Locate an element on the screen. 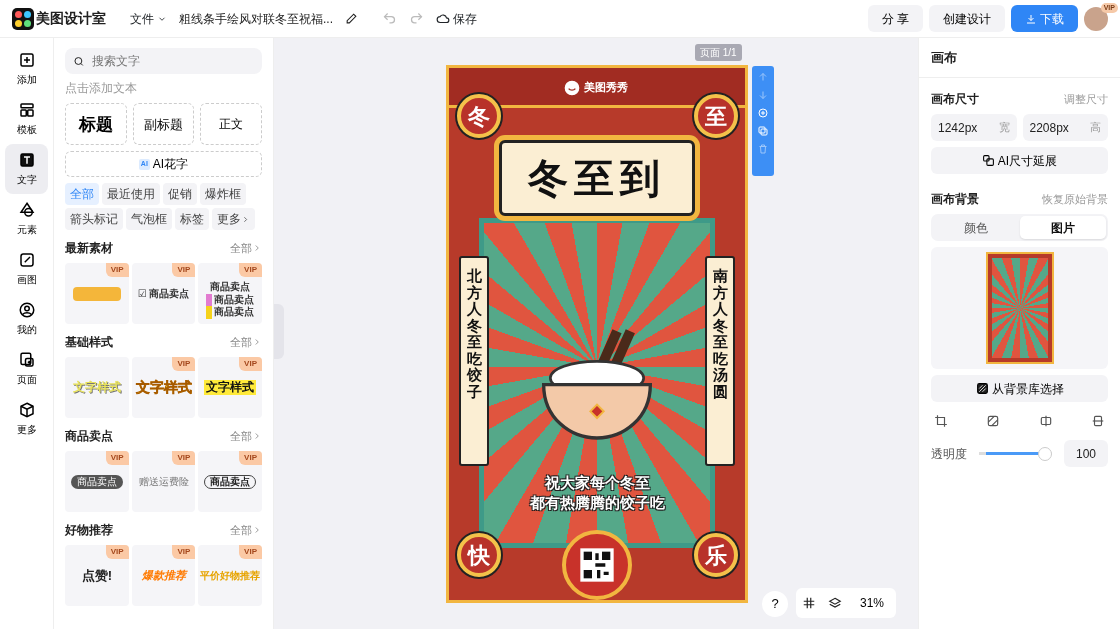  user-icon is located at coordinates (26, 310).